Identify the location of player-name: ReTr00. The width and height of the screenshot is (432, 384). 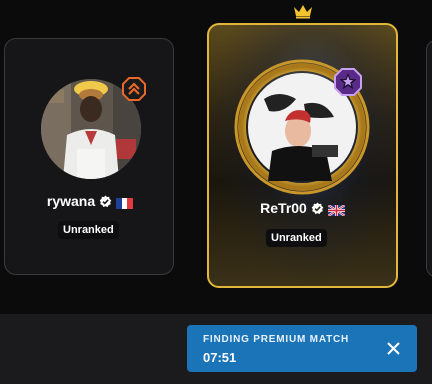
(283, 208).